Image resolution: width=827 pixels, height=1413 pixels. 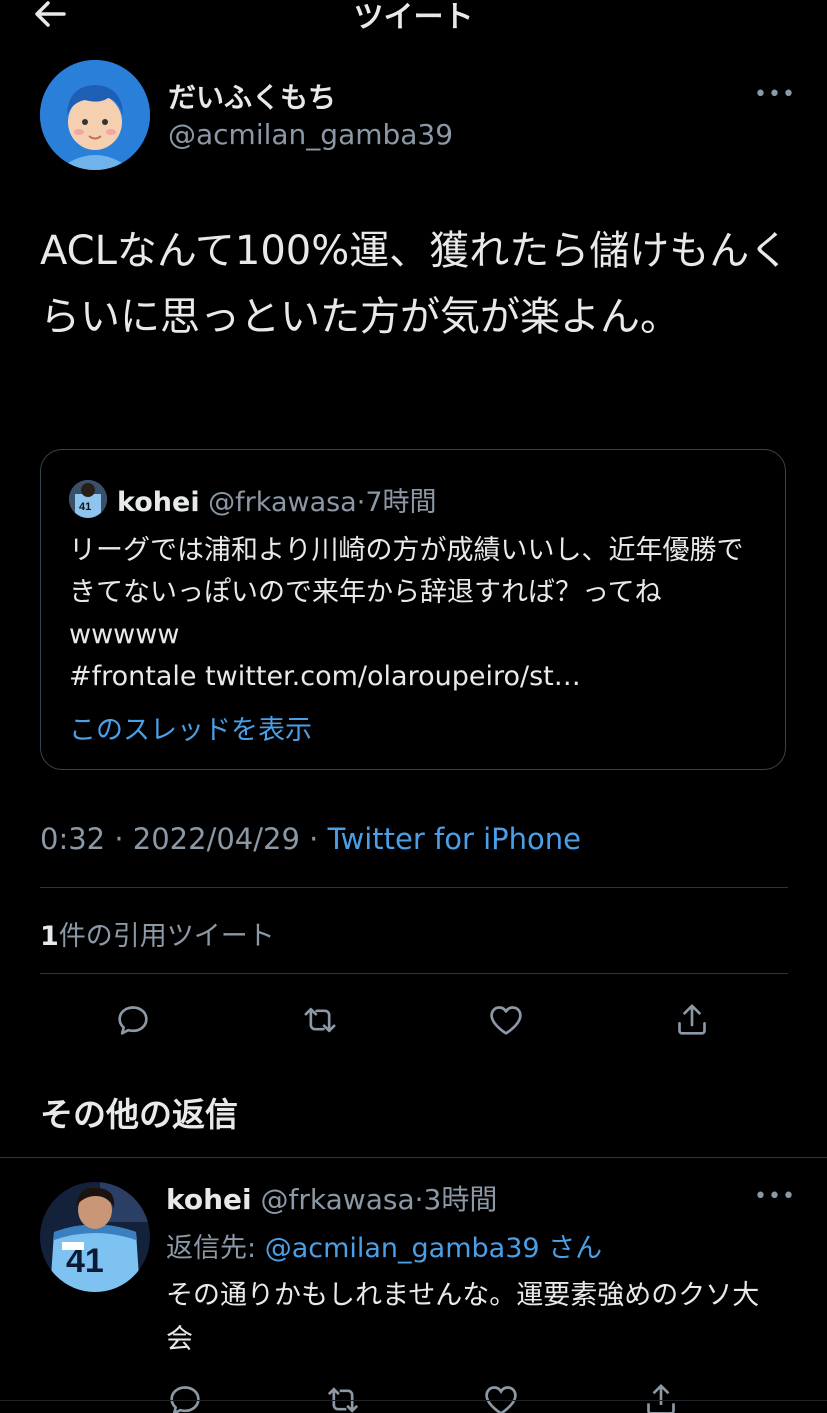 What do you see at coordinates (413, 1394) in the screenshot?
I see `reply-actions` at bounding box center [413, 1394].